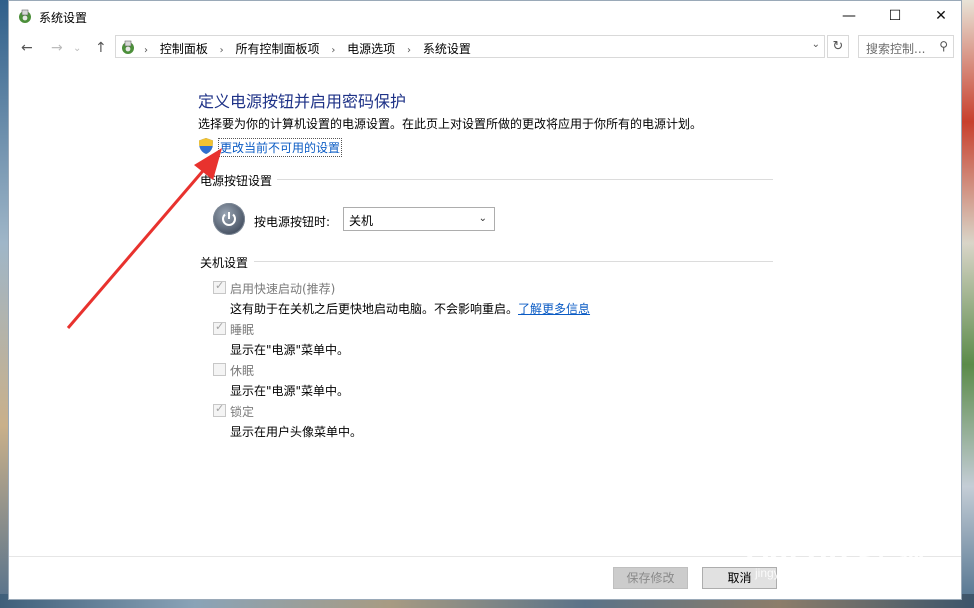  What do you see at coordinates (968, 304) in the screenshot?
I see `desktop-background-right` at bounding box center [968, 304].